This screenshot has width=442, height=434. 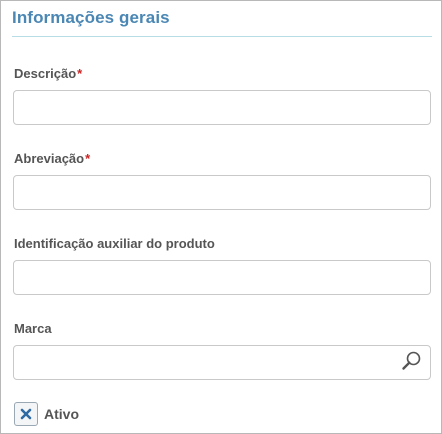 What do you see at coordinates (222, 192) in the screenshot?
I see `abreviacao-input` at bounding box center [222, 192].